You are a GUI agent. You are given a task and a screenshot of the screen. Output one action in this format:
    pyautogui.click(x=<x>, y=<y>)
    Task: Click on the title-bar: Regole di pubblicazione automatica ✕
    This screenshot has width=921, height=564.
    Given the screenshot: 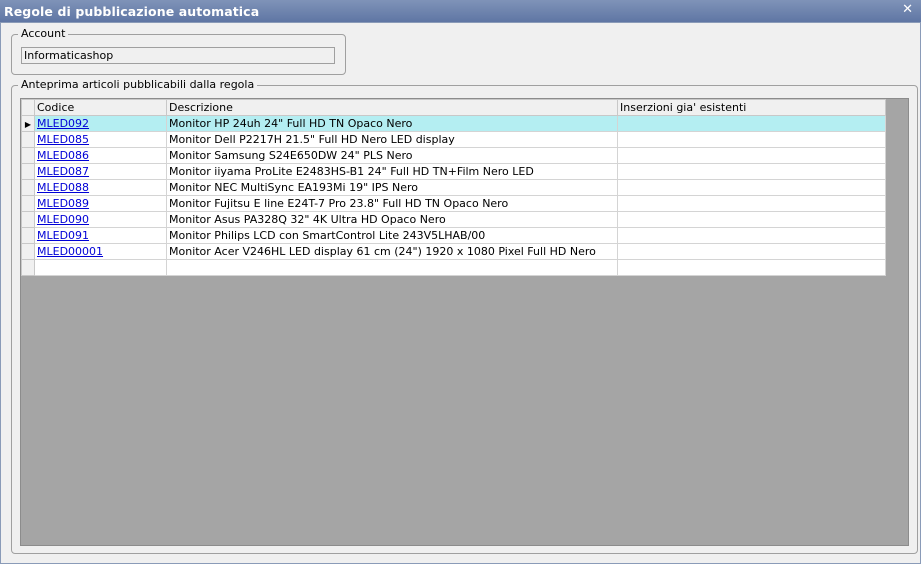 What is the action you would take?
    pyautogui.click(x=460, y=11)
    